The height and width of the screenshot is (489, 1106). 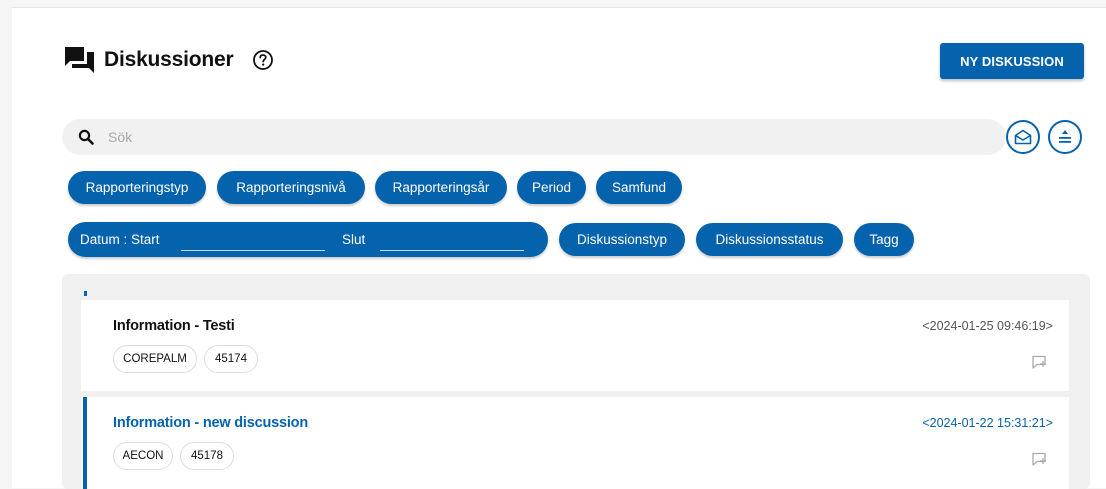 I want to click on date-range-filter: Datum : Start Slut, so click(x=308, y=239).